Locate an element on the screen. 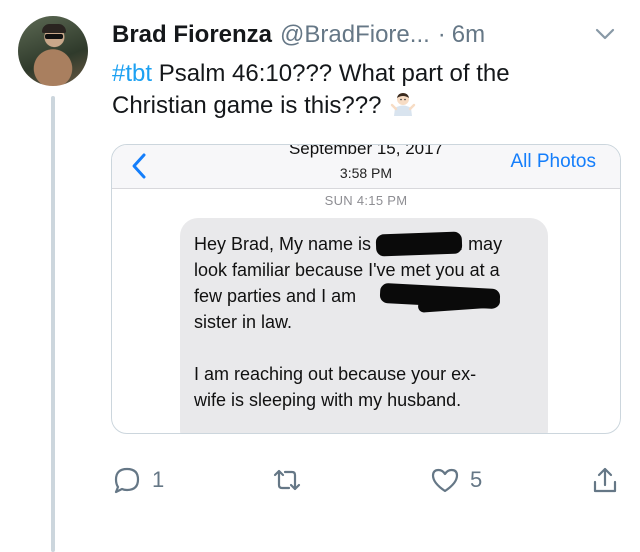 This screenshot has height=552, width=640. retweet-icon is located at coordinates (287, 480).